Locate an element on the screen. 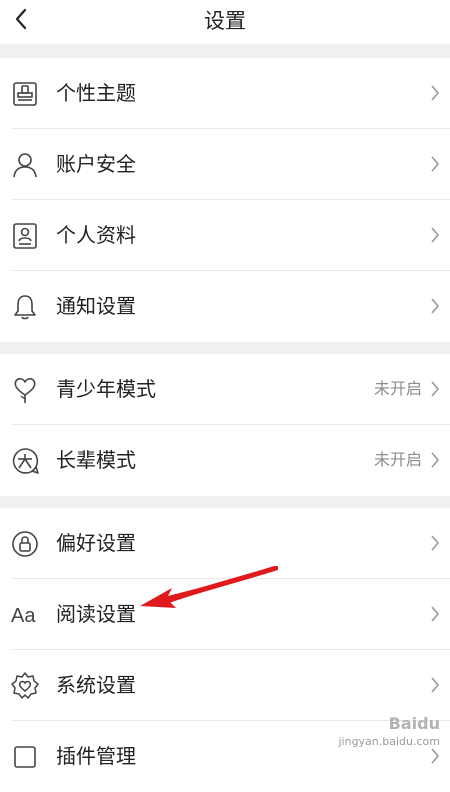 Image resolution: width=450 pixels, height=792 pixels. bell-icon is located at coordinates (25, 307).